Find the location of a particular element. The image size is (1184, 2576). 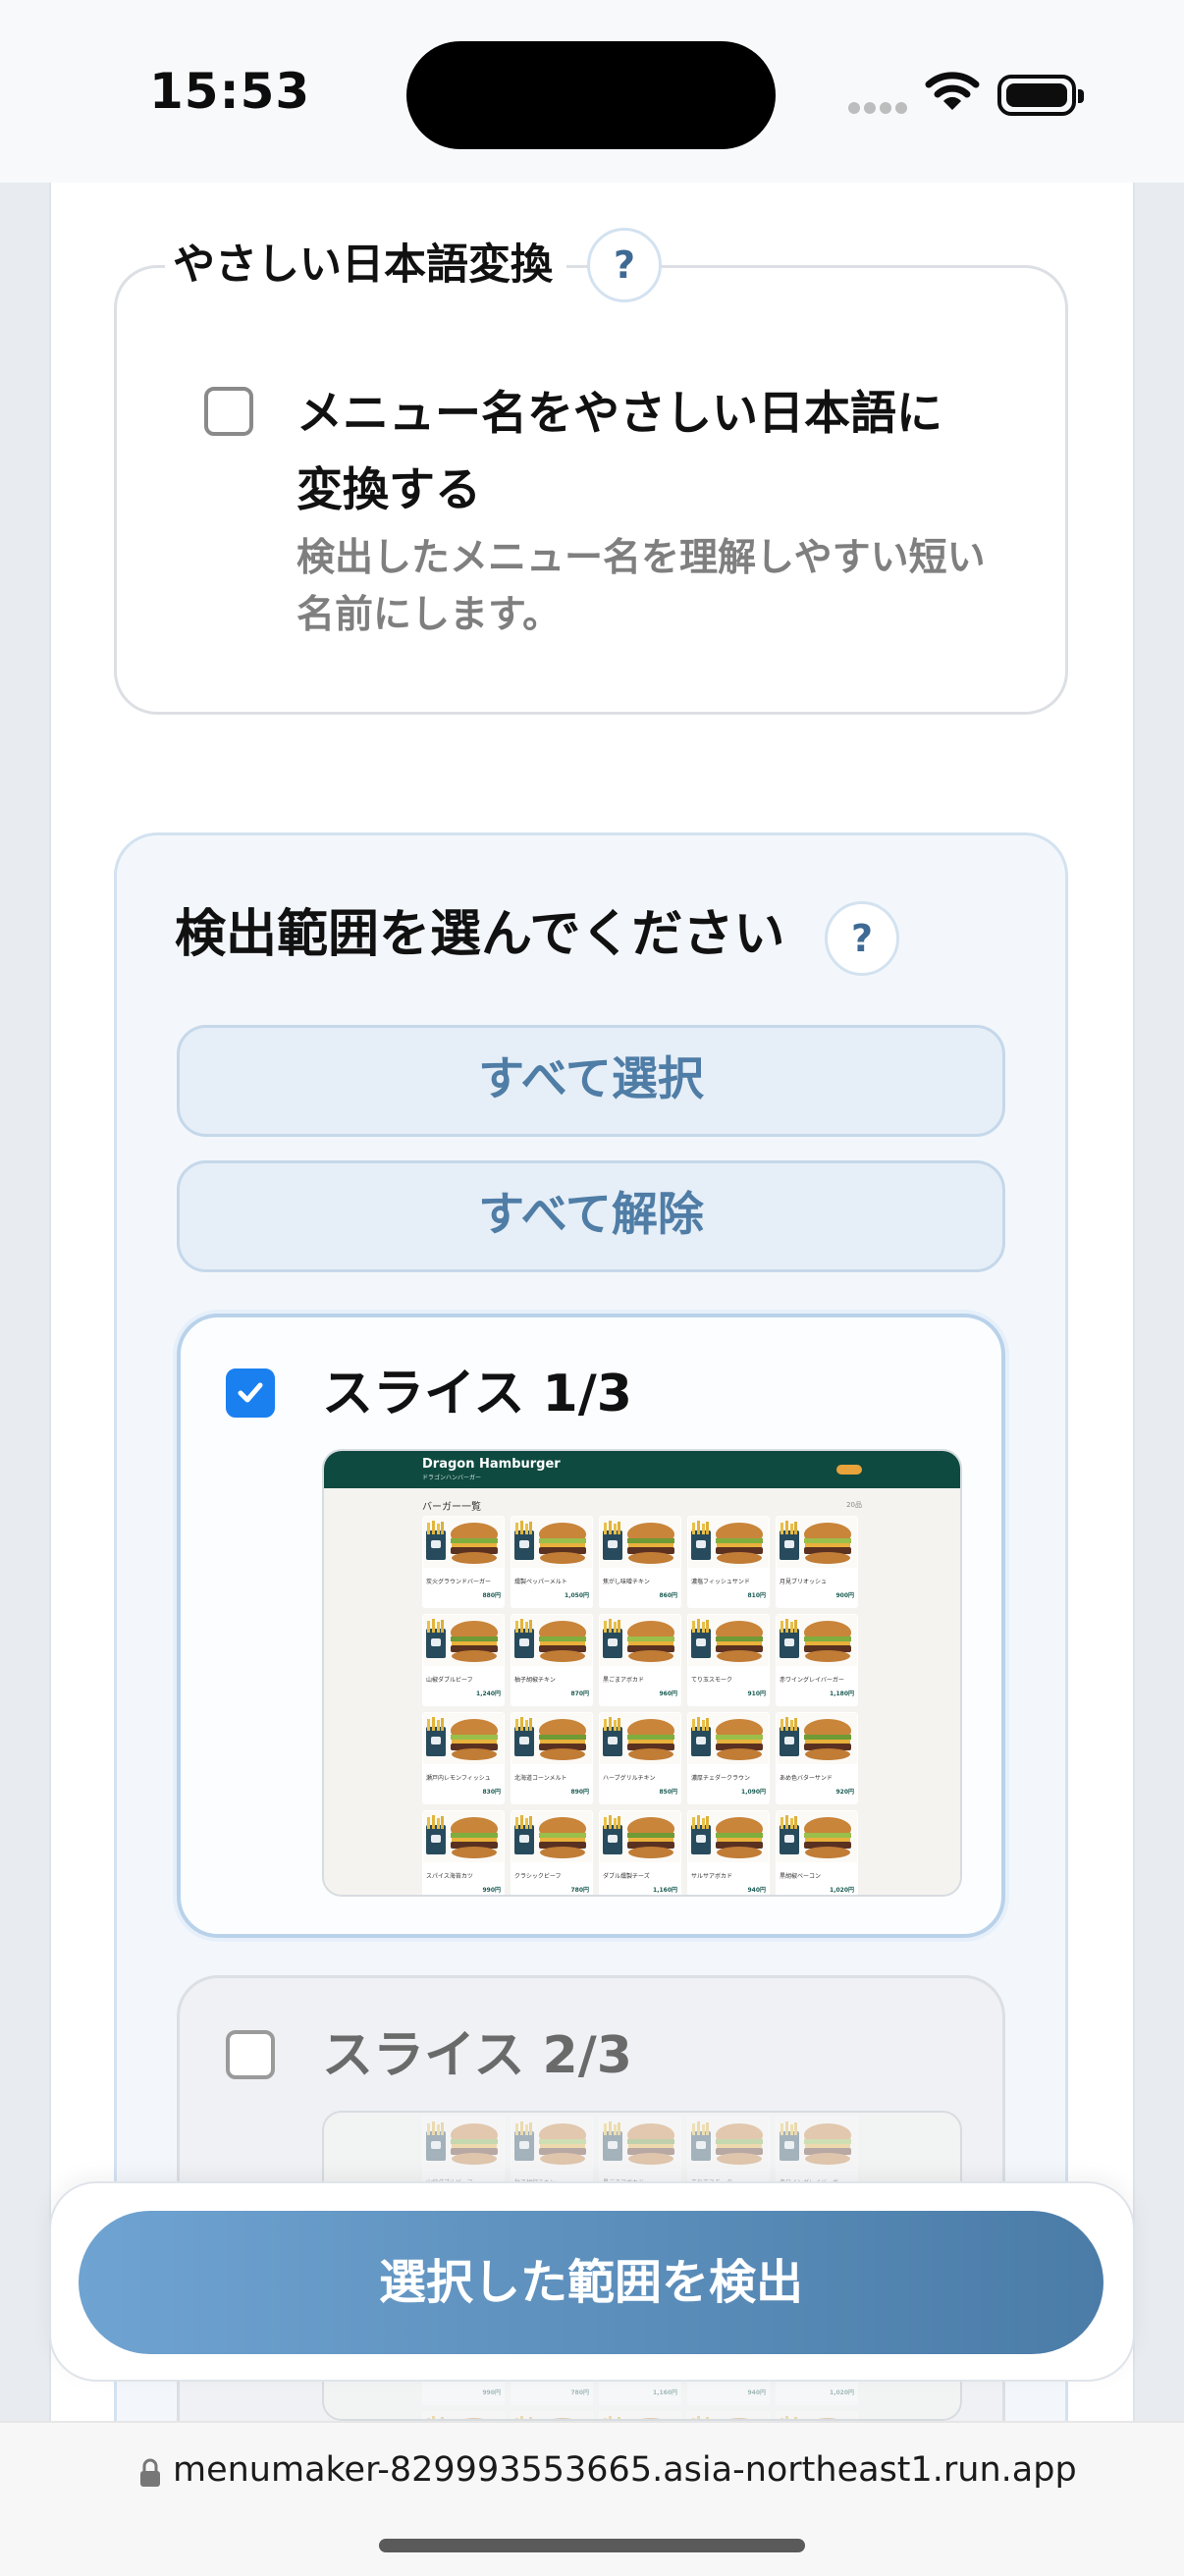

simple-japanese-legend: やさしい日本語変換 is located at coordinates (365, 265).